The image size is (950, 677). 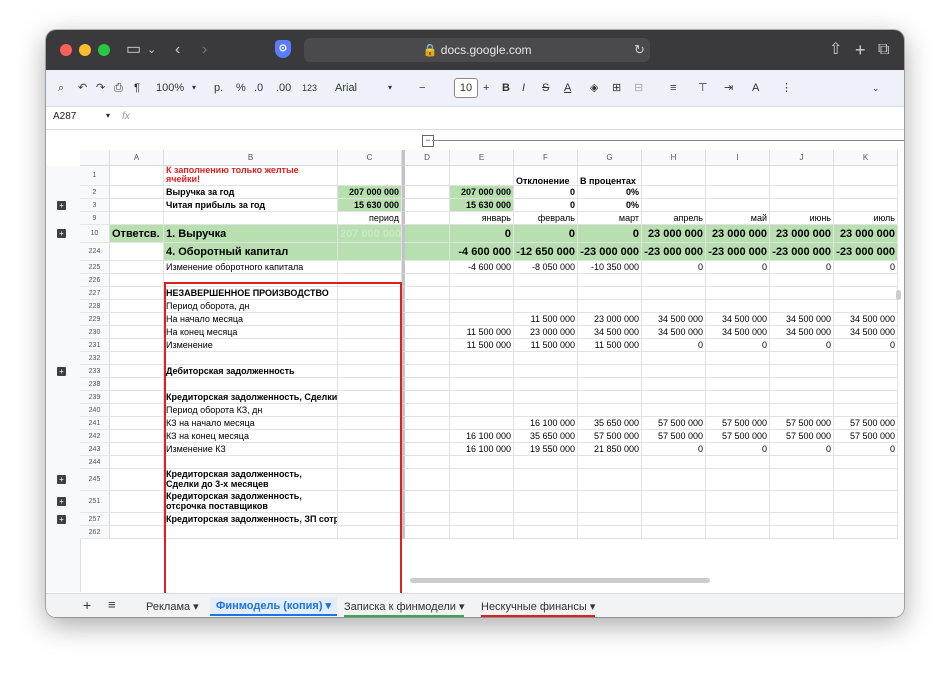 I want to click on row-header: 1, so click(x=95, y=176).